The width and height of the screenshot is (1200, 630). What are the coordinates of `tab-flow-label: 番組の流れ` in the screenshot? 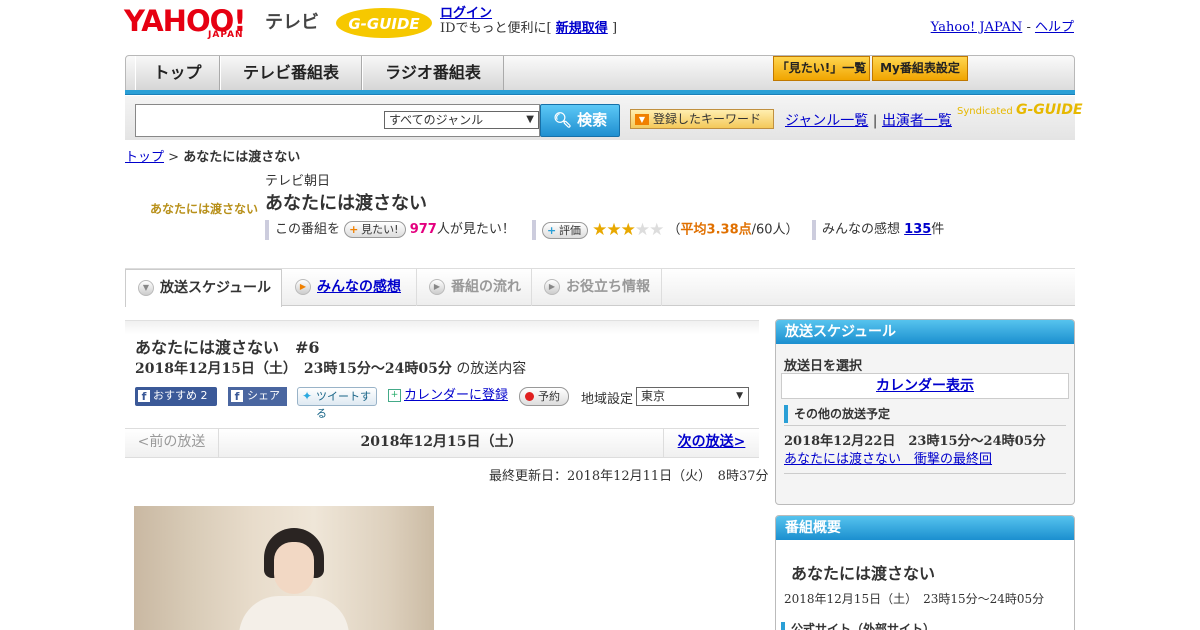 It's located at (486, 287).